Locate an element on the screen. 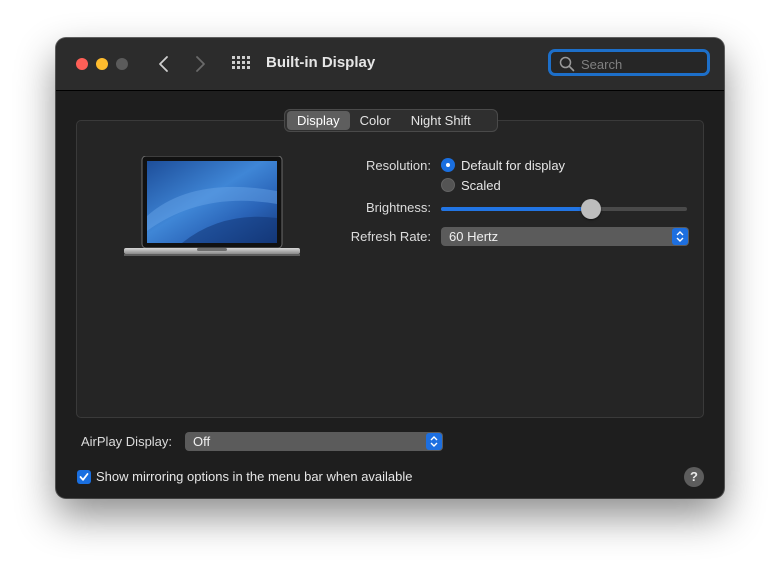  radio-default-for-display is located at coordinates (448, 165).